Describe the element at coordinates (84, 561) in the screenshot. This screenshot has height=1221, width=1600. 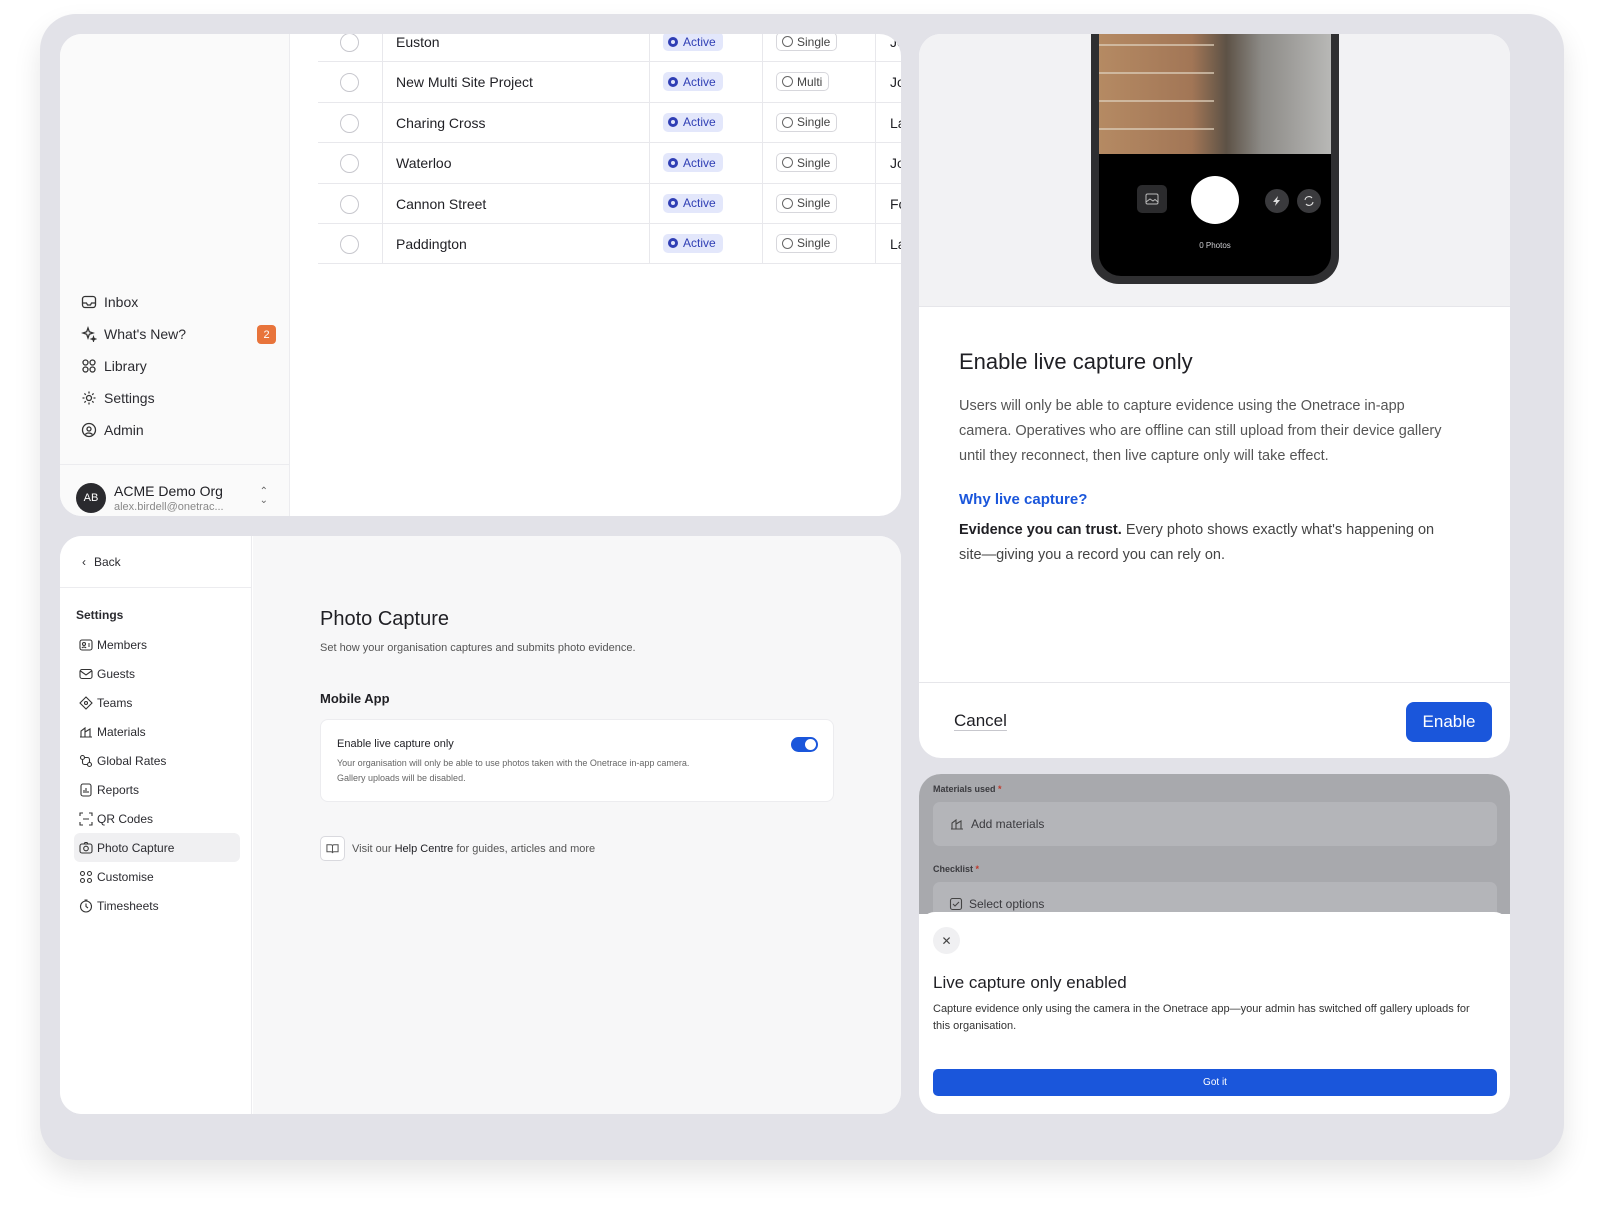
I see `chevron-left-icon: ‹` at that location.